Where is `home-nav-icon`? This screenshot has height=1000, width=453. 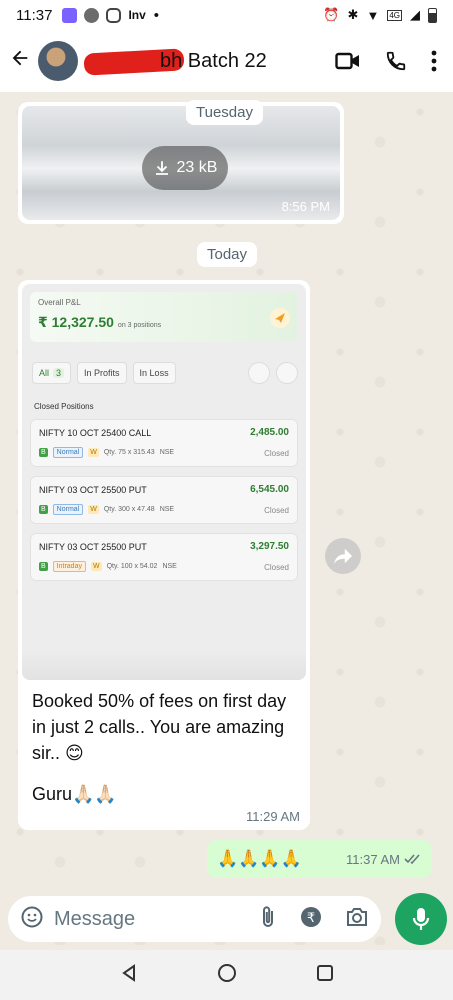 home-nav-icon is located at coordinates (227, 975).